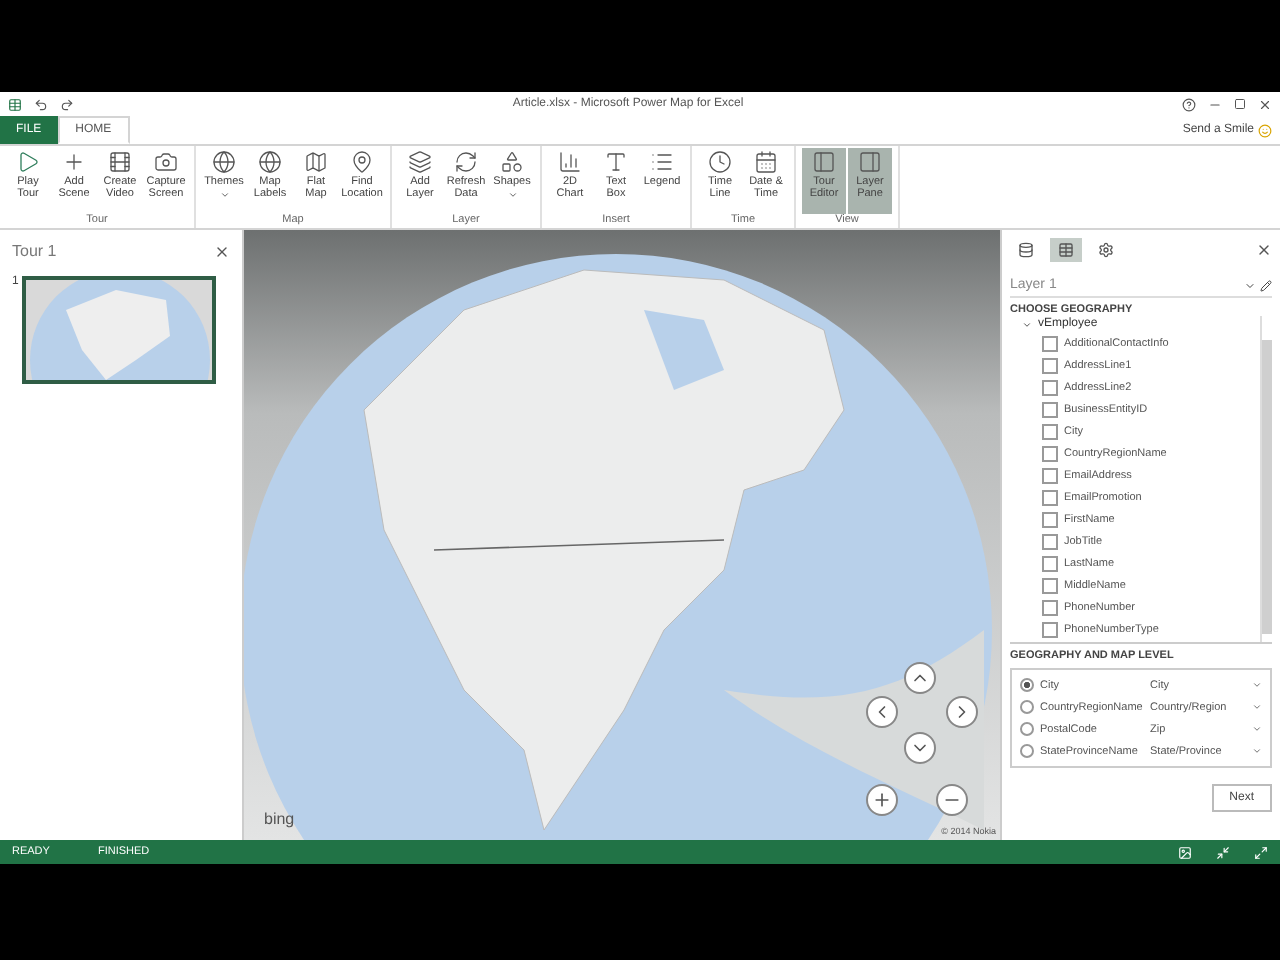 This screenshot has height=960, width=1280. I want to click on play-icon, so click(28, 162).